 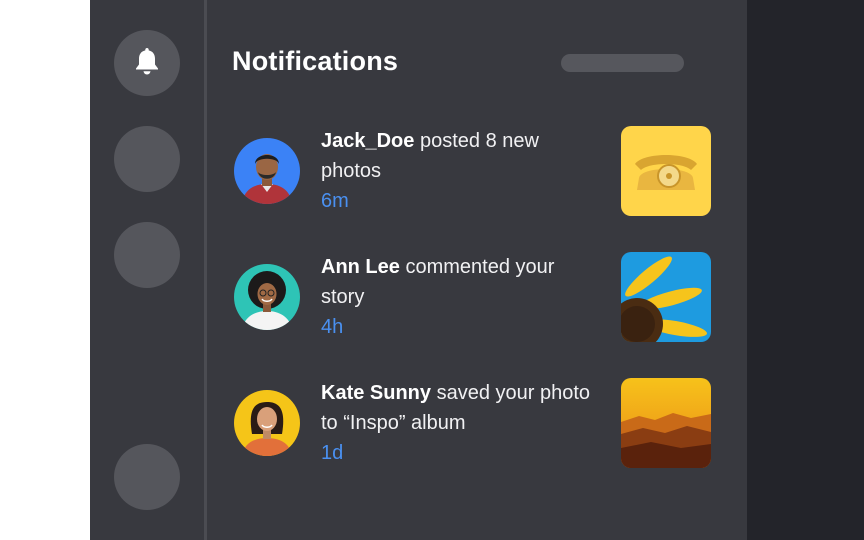 I want to click on notification-text: Ann Lee commented your story 4h, so click(x=461, y=297).